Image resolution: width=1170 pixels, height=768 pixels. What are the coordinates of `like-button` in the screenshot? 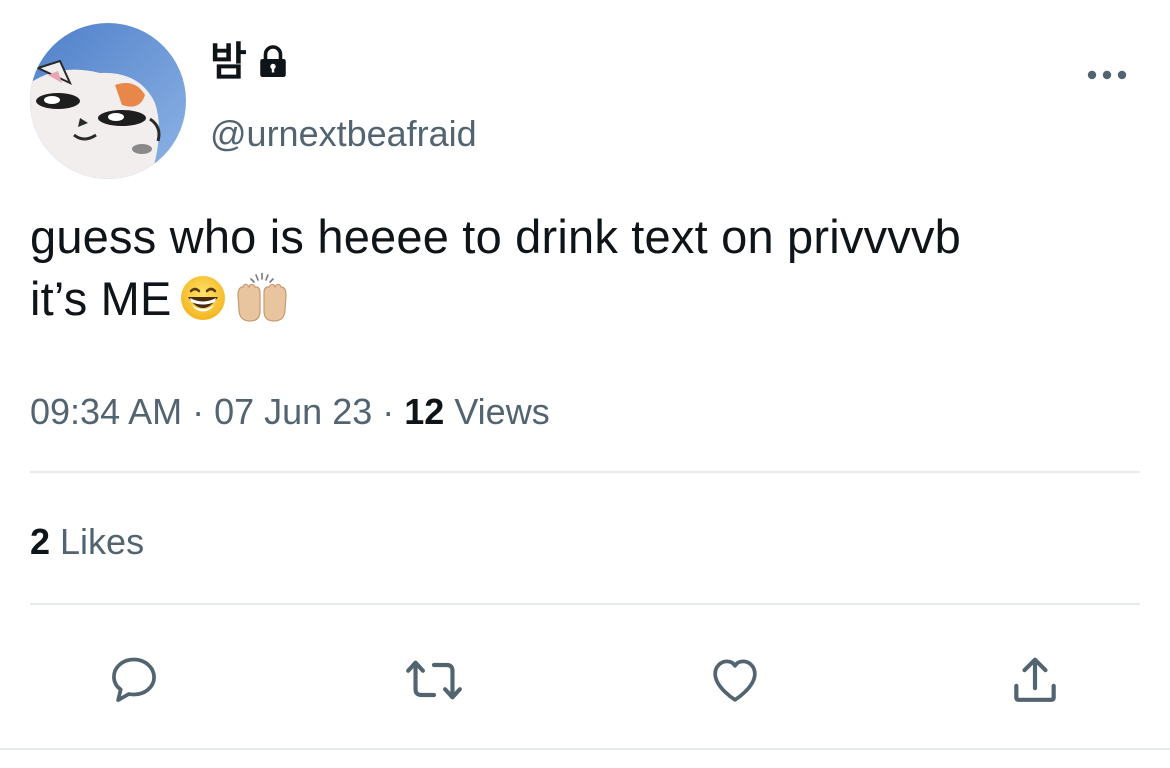 It's located at (735, 680).